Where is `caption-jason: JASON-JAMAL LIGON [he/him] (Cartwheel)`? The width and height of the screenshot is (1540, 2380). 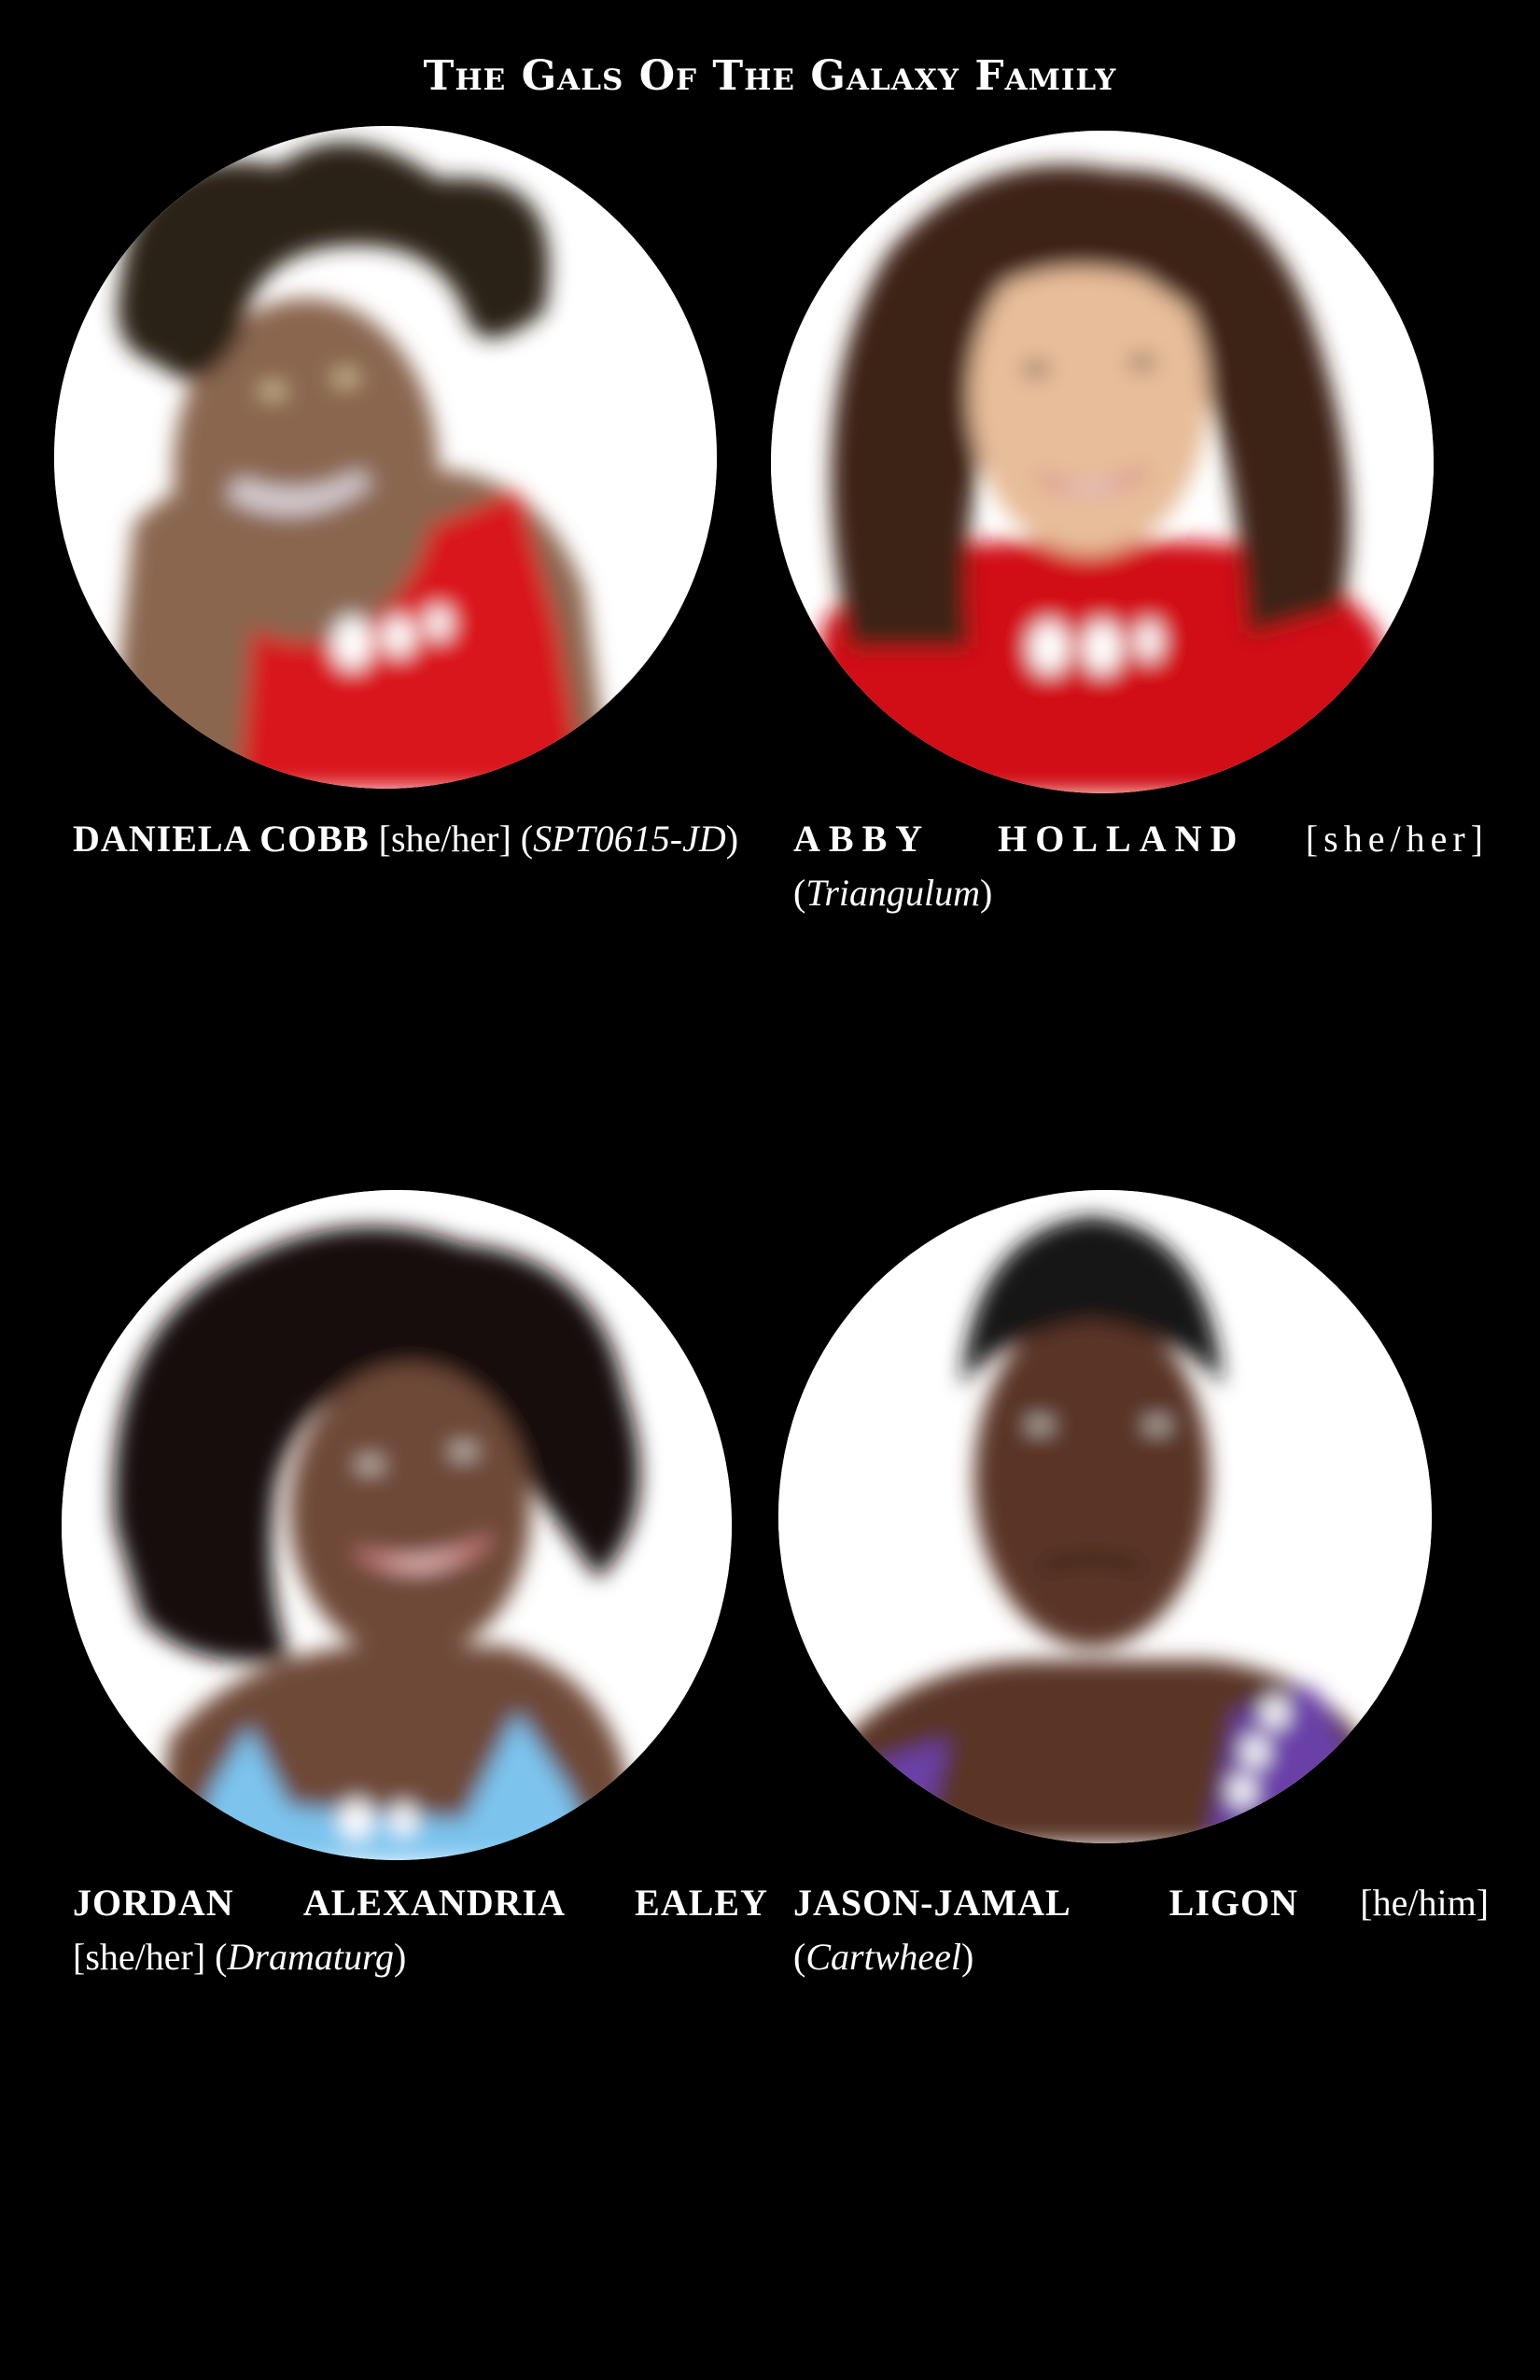
caption-jason: JASON-JAMAL LIGON [he/him] (Cartwheel) is located at coordinates (1141, 1930).